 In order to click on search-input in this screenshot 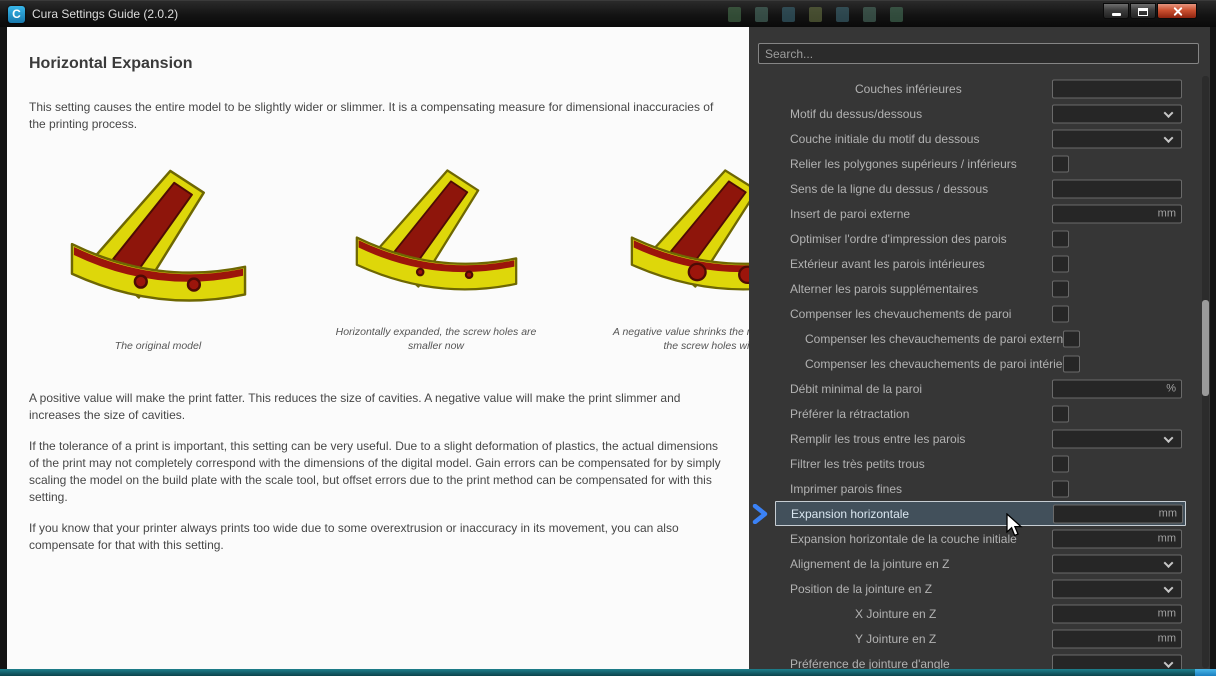, I will do `click(978, 53)`.